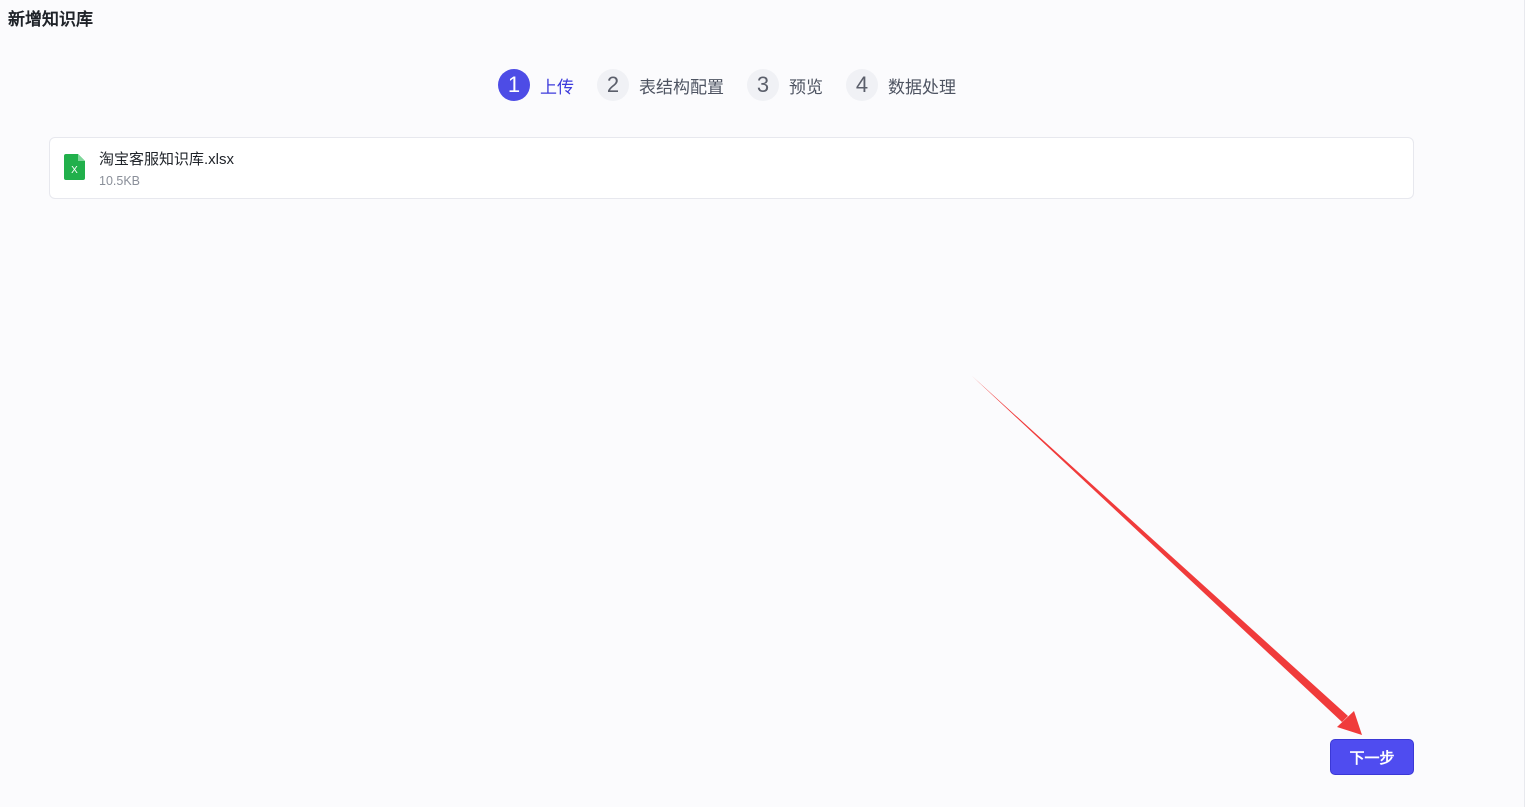  I want to click on file-icon-letter: X, so click(74, 170).